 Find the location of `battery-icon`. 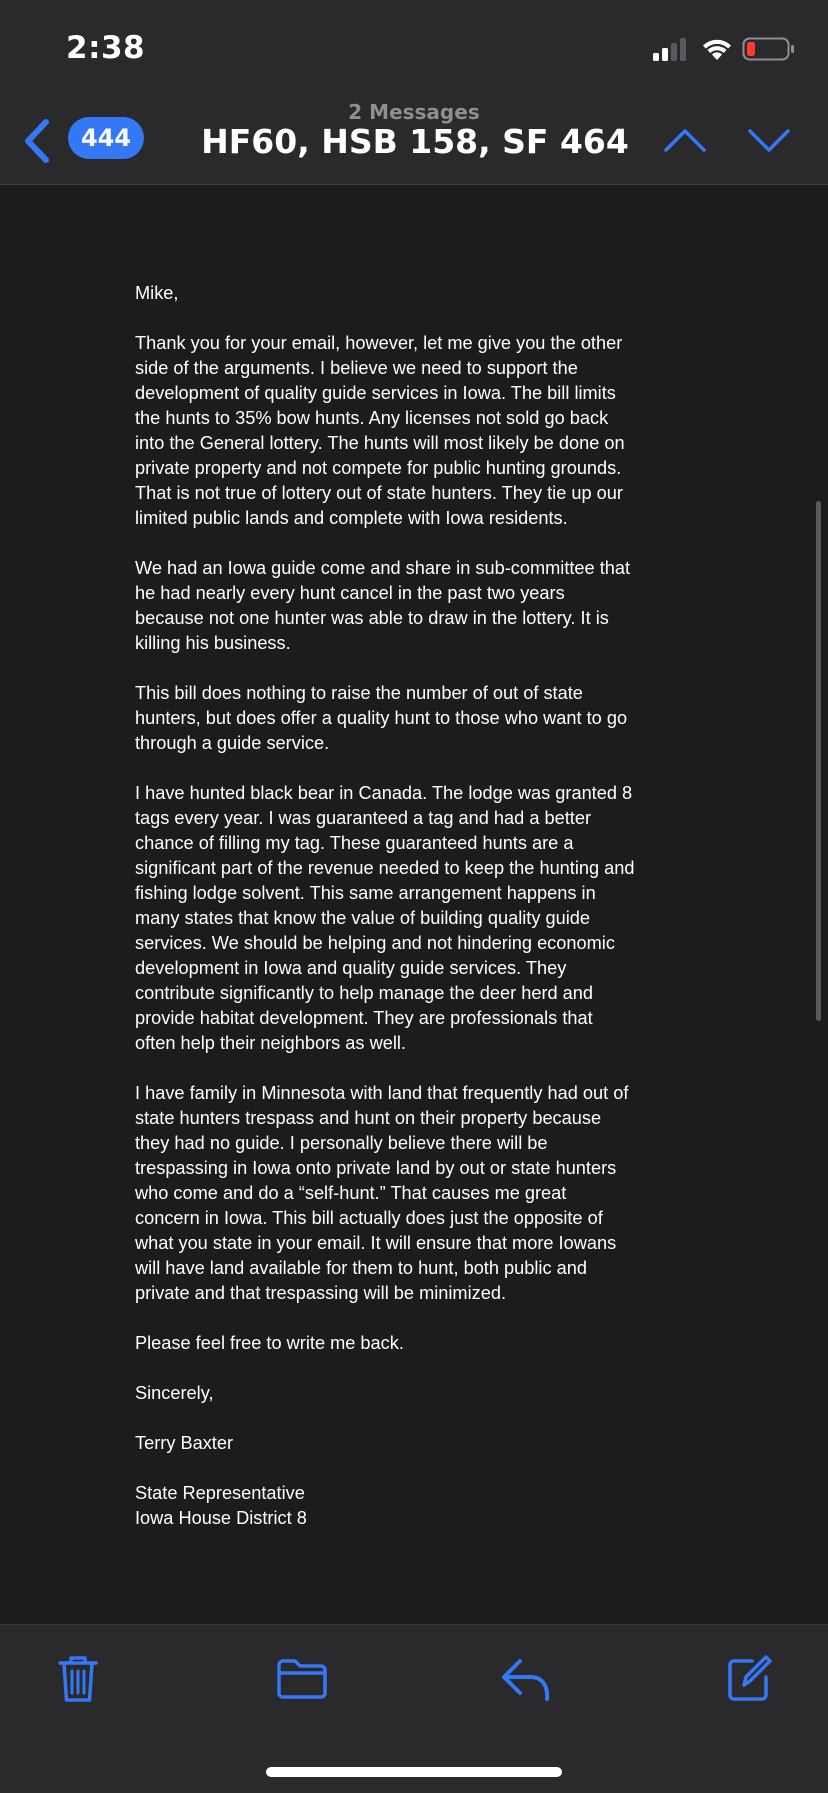

battery-icon is located at coordinates (768, 49).